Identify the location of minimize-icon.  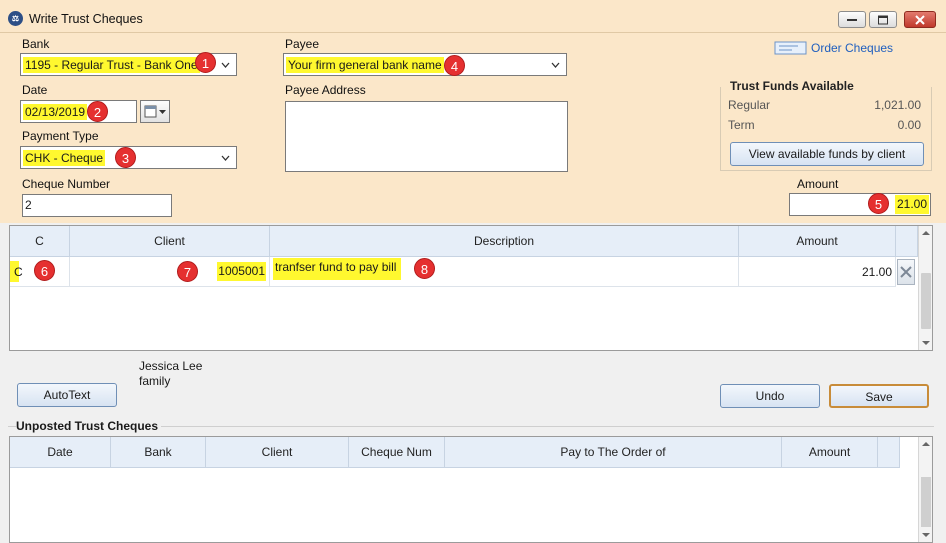
(852, 19).